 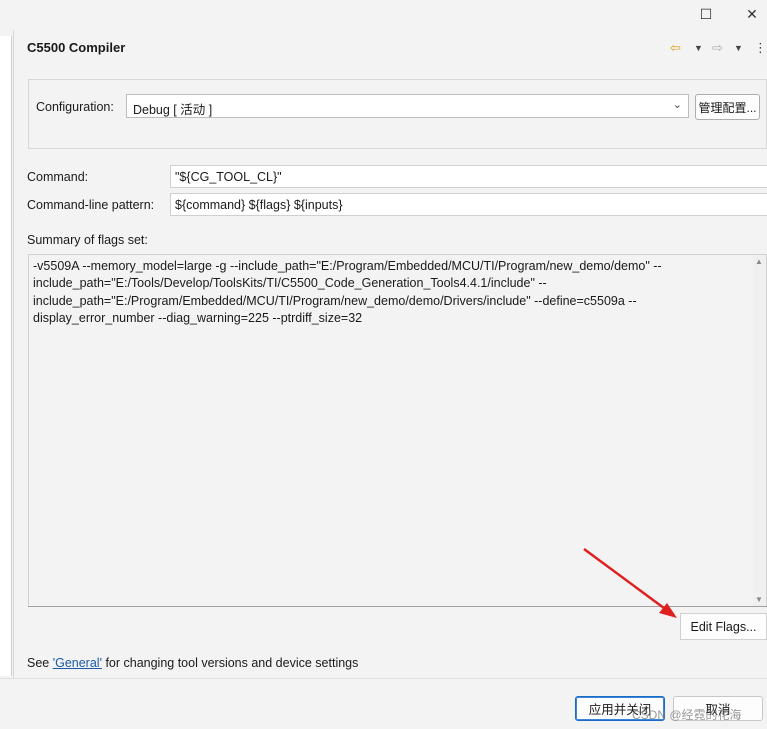 What do you see at coordinates (468, 176) in the screenshot?
I see `command-input: "${CG_TOOL_CL}"` at bounding box center [468, 176].